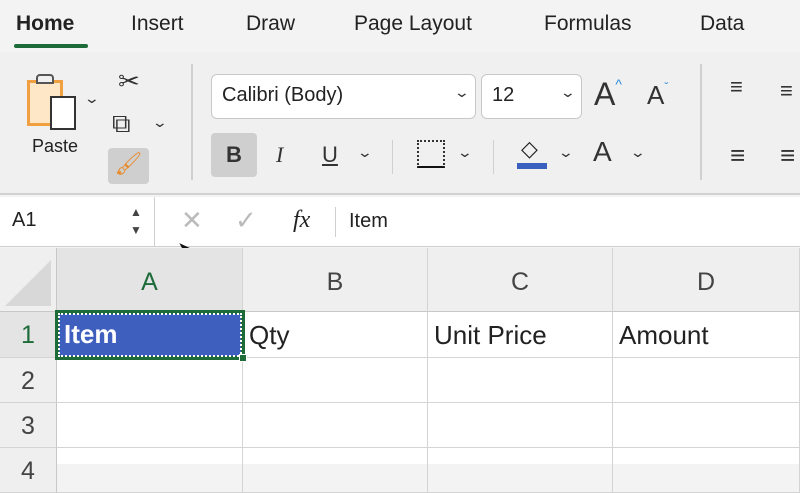 This screenshot has height=493, width=800. I want to click on row-header-3: 3, so click(28, 425).